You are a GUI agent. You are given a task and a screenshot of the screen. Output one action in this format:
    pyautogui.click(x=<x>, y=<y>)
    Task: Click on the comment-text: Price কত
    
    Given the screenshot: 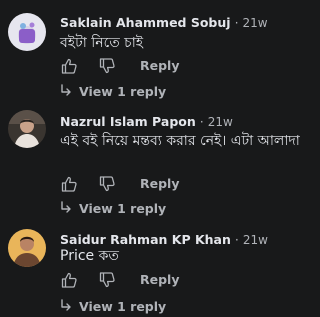 What is the action you would take?
    pyautogui.click(x=89, y=256)
    